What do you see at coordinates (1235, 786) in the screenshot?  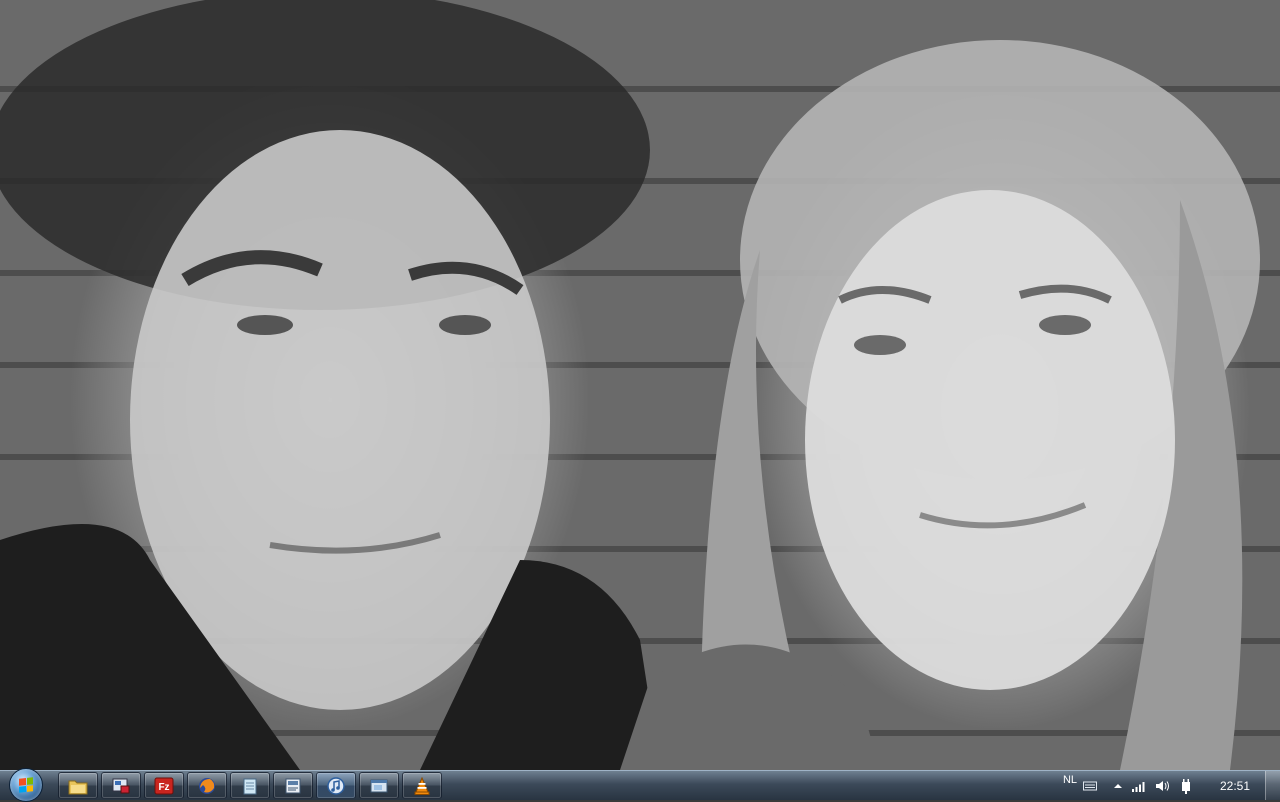 I see `system-clock: 22:51` at bounding box center [1235, 786].